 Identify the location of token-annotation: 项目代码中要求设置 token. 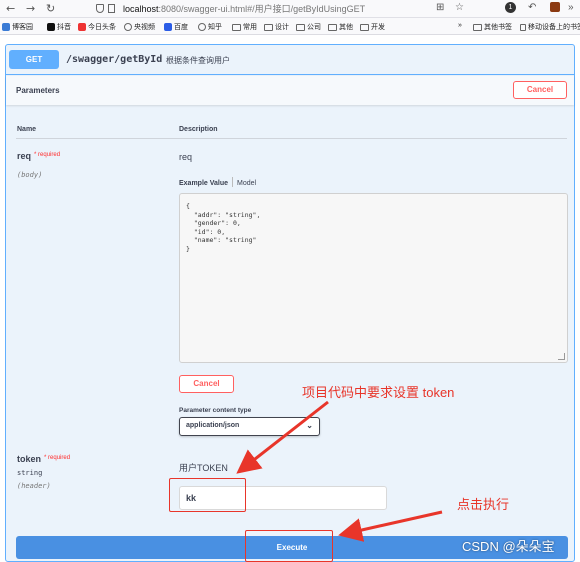
(378, 392).